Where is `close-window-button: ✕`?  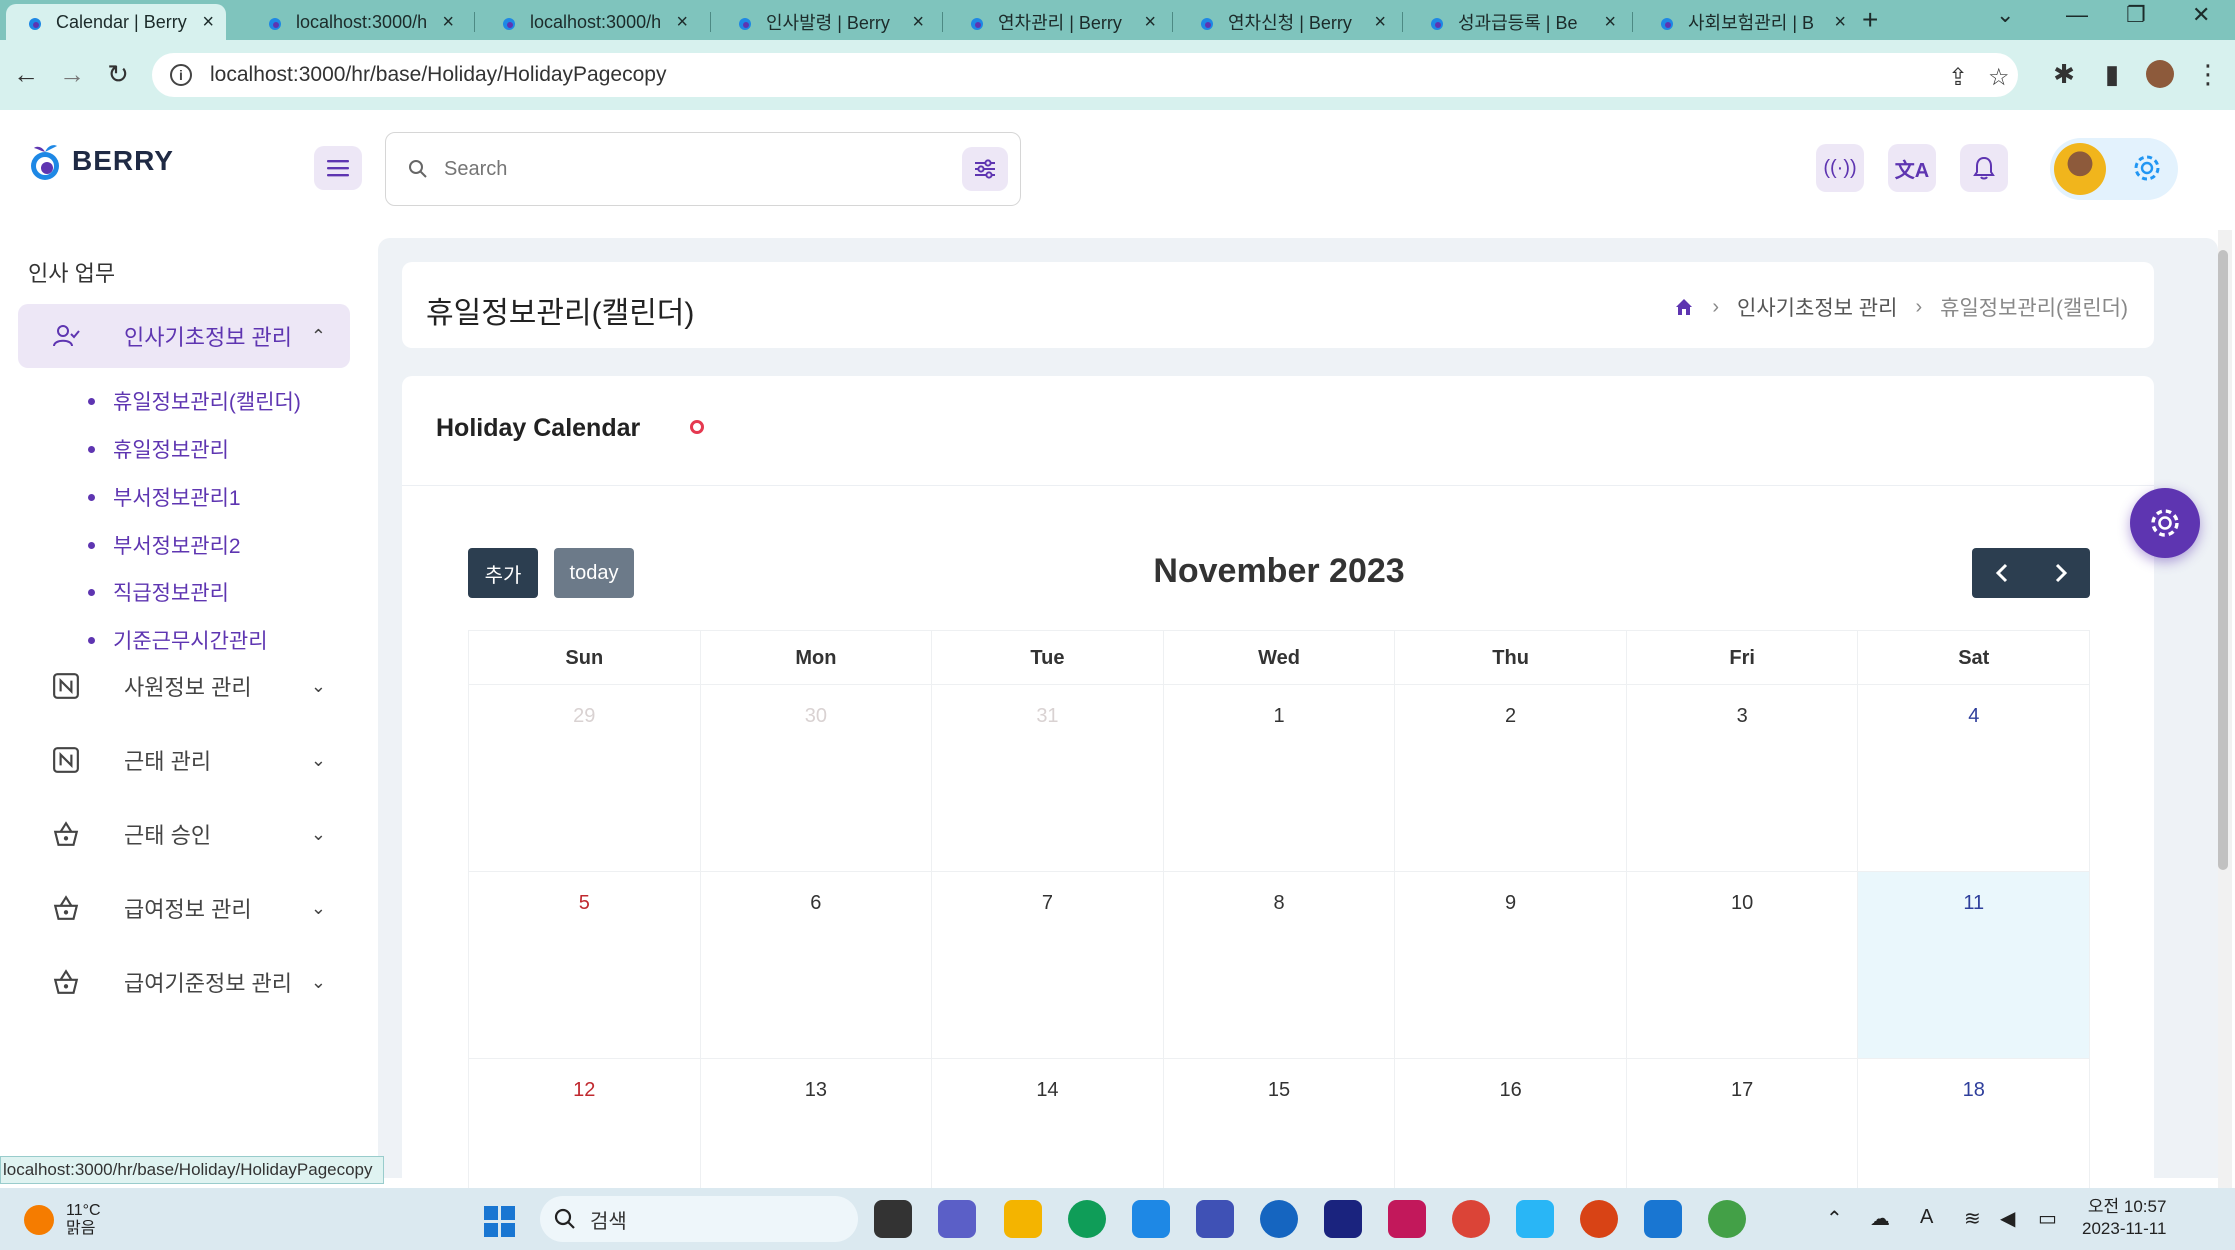 close-window-button: ✕ is located at coordinates (2201, 15).